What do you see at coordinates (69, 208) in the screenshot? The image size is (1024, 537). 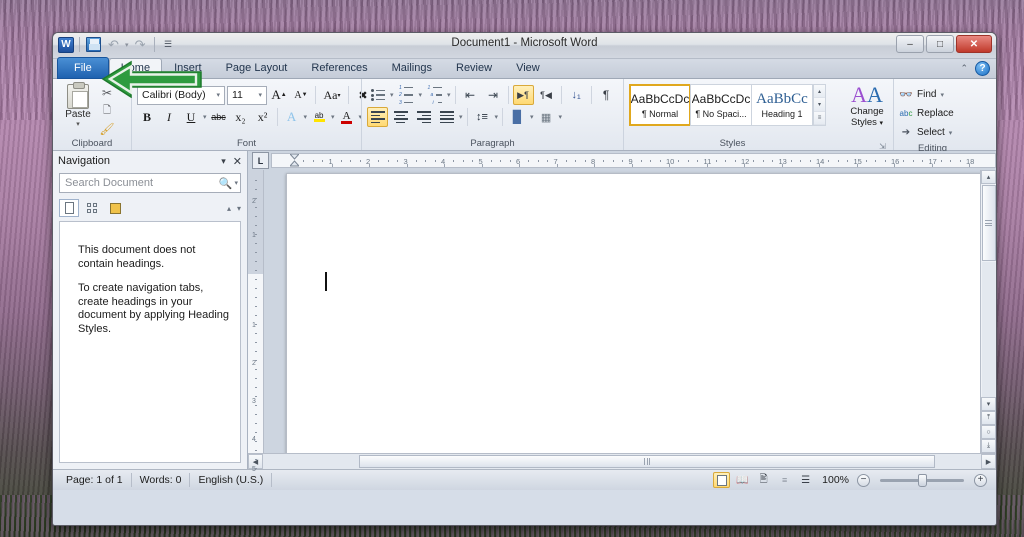 I see `nav-tab-headings-icon` at bounding box center [69, 208].